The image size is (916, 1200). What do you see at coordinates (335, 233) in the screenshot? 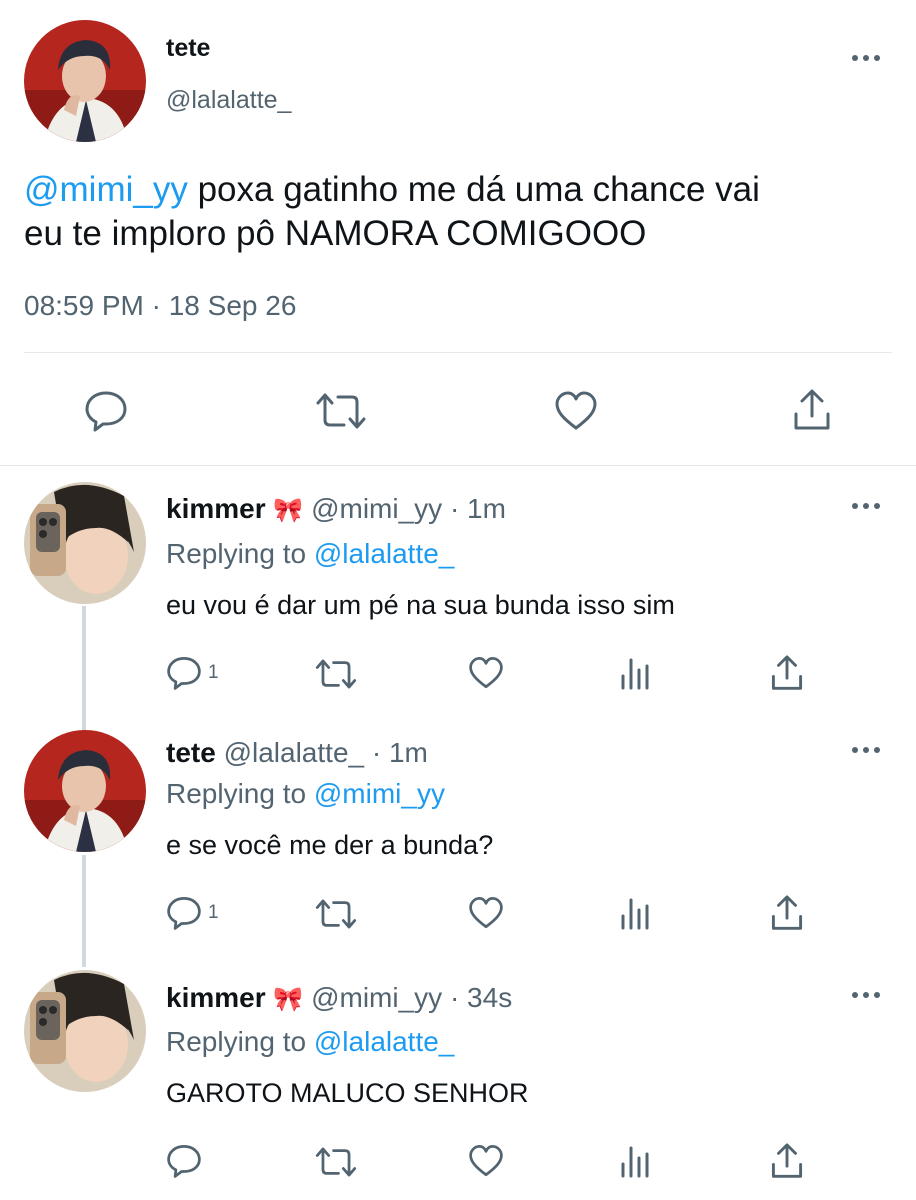
I see `tweet-text-line-2: eu te imploro pô NAMORA COMIGOOO` at bounding box center [335, 233].